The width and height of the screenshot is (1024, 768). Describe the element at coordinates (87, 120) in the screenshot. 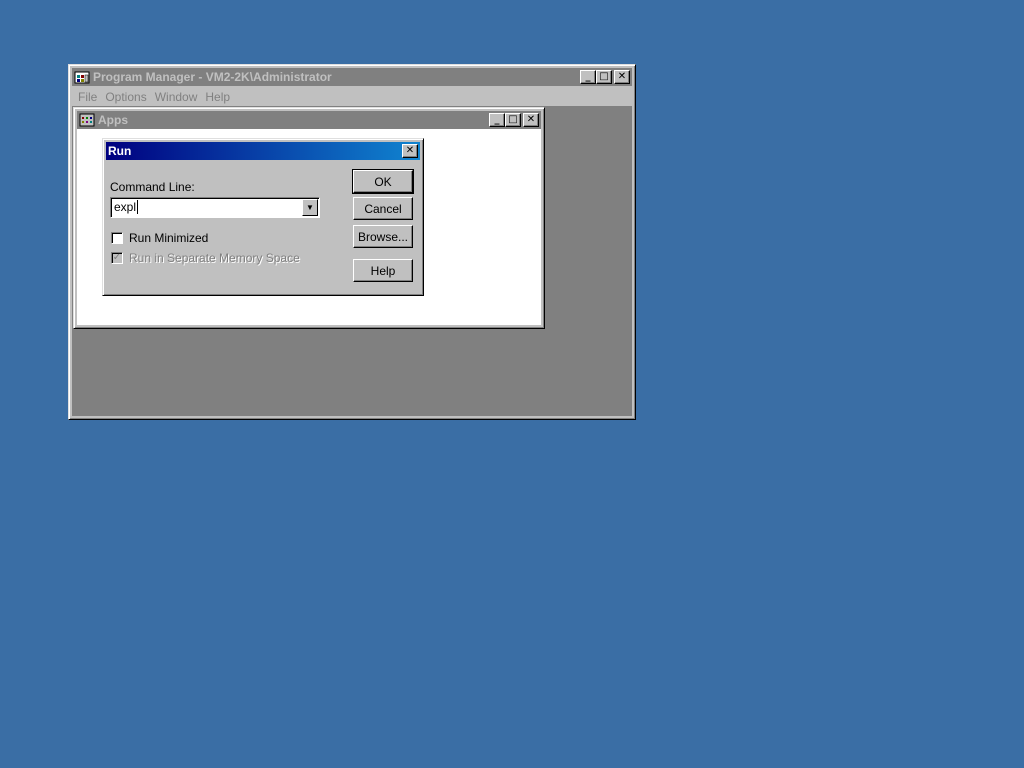

I see `program-group-icon` at that location.